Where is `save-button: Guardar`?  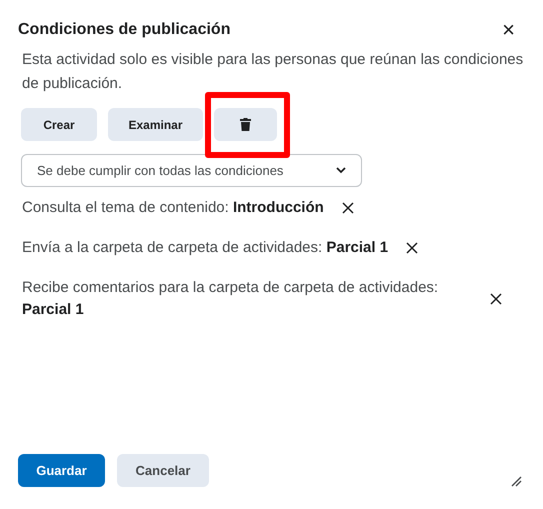 save-button: Guardar is located at coordinates (61, 470).